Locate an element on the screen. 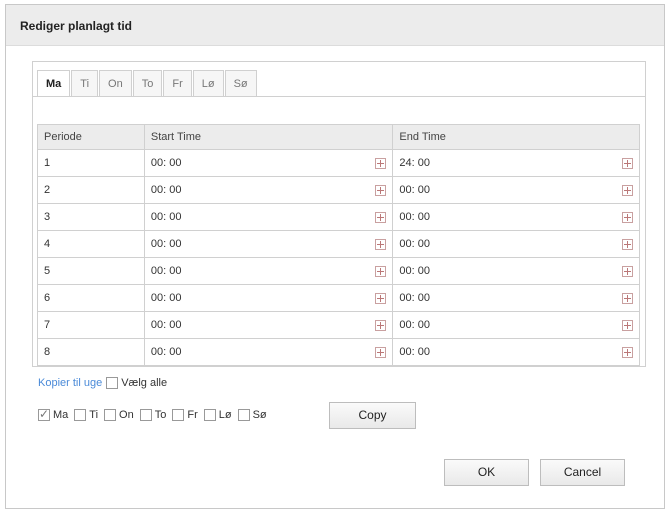 This screenshot has height=514, width=671. period-cell: 4 is located at coordinates (91, 244).